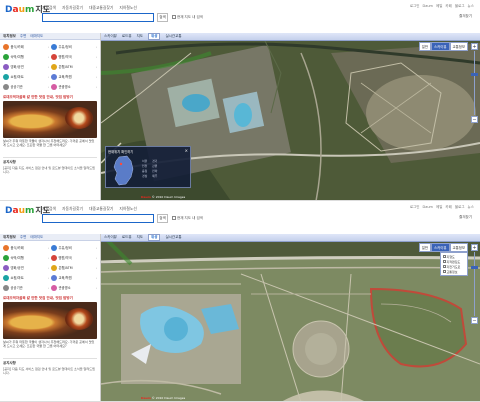  I want to click on layer-option: 교통정보, so click(454, 271).